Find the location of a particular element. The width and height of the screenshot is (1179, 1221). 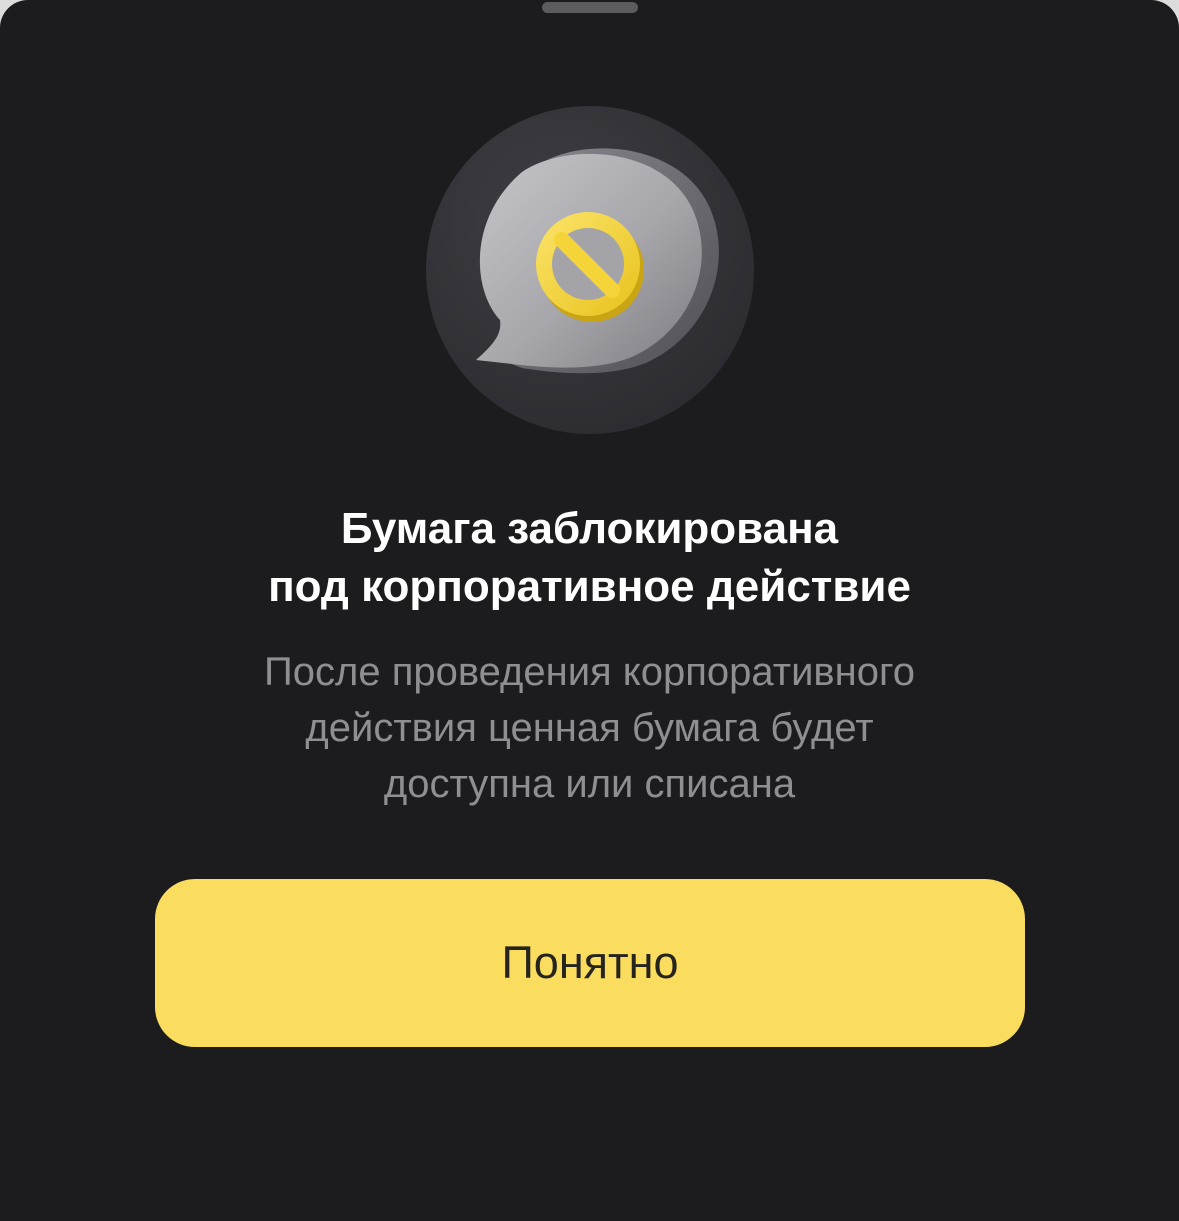

title-line-1: Бумага заблокирована is located at coordinates (589, 528).